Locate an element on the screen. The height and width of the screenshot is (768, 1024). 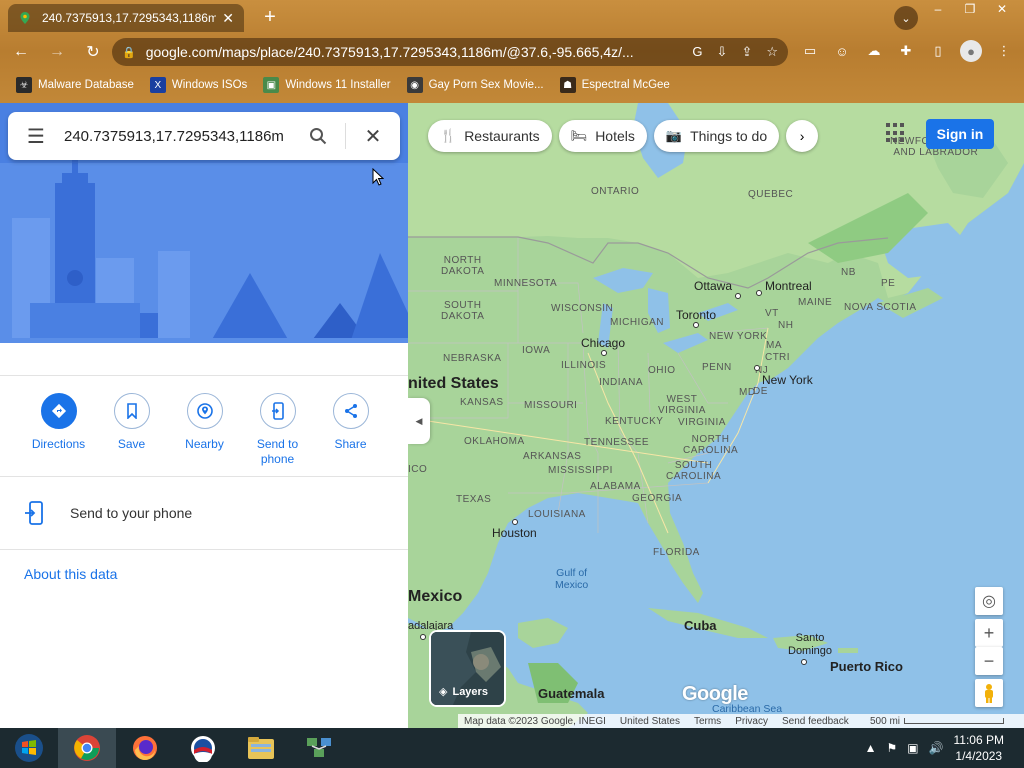
map-label: QUEBEC is located at coordinates (771, 194).